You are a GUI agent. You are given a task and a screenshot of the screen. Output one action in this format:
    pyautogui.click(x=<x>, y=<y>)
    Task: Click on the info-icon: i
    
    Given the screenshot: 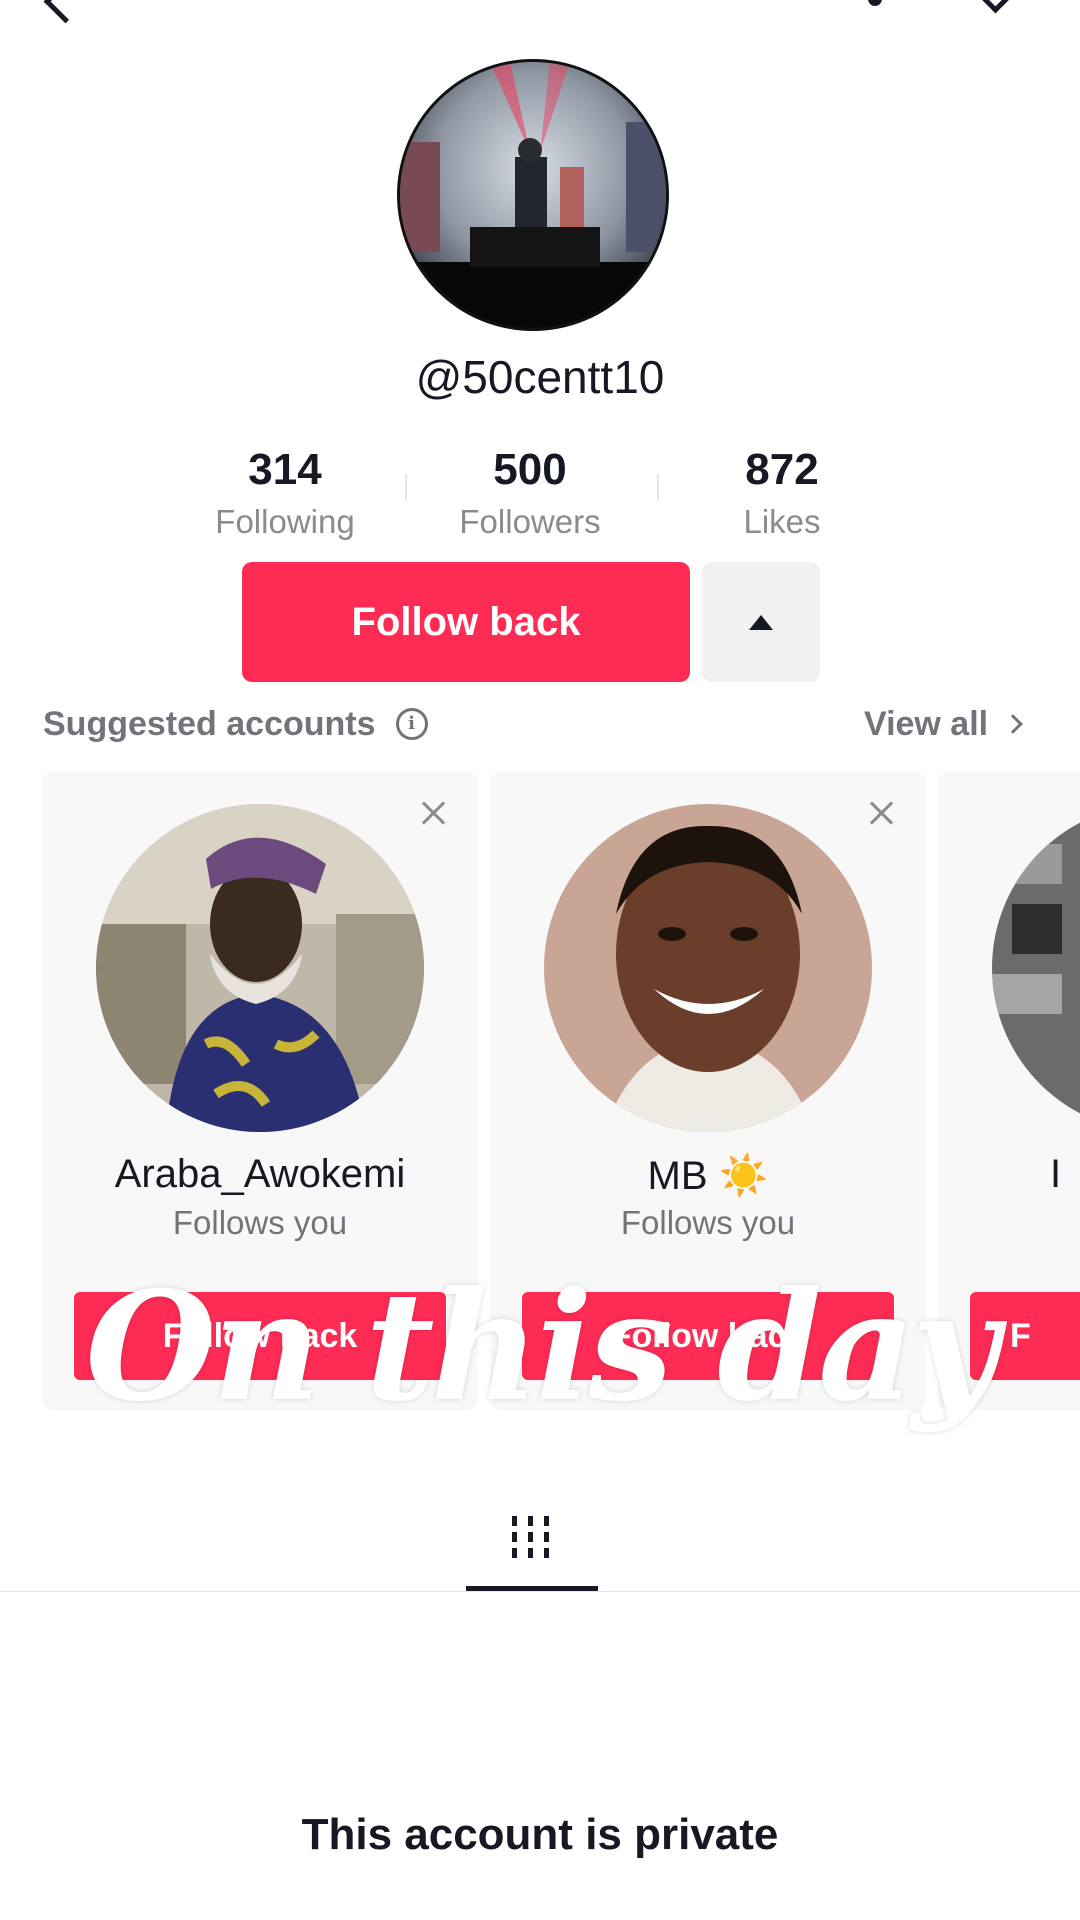 What is the action you would take?
    pyautogui.click(x=411, y=724)
    